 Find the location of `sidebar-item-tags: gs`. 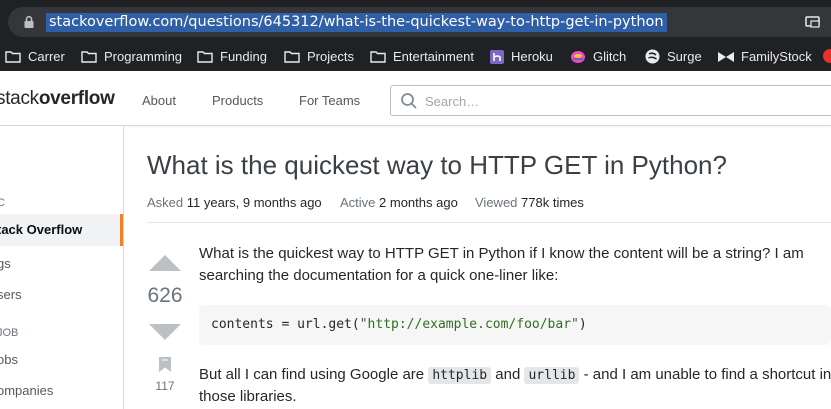

sidebar-item-tags: gs is located at coordinates (5, 263).